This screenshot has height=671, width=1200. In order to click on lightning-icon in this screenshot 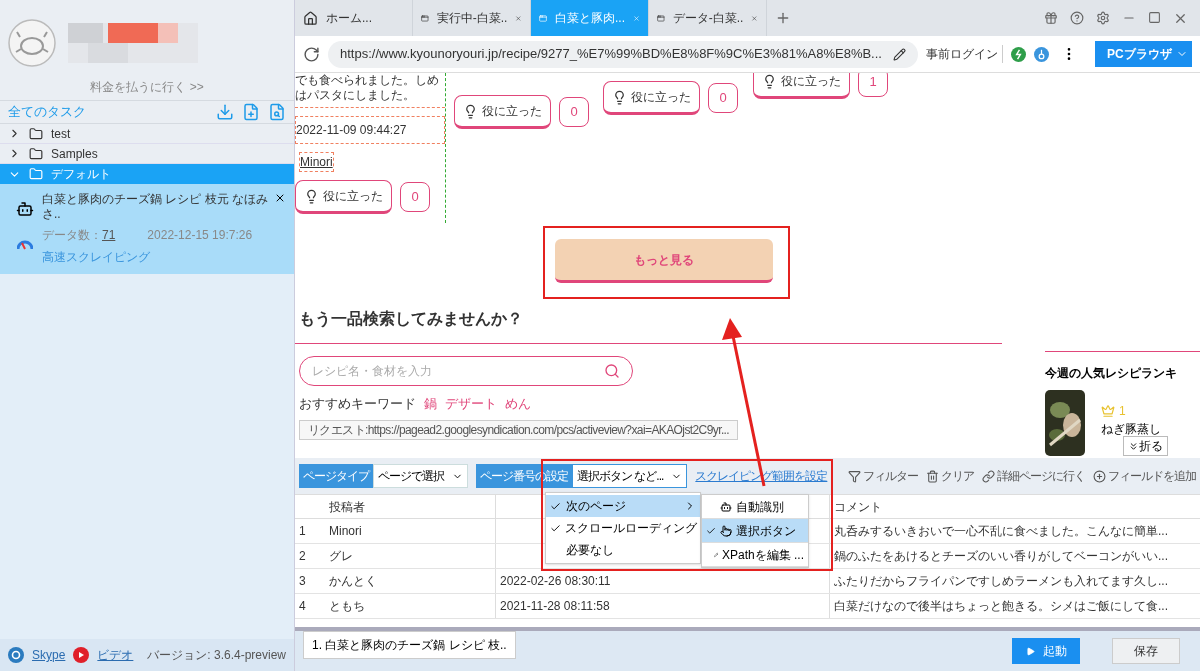, I will do `click(1018, 54)`.